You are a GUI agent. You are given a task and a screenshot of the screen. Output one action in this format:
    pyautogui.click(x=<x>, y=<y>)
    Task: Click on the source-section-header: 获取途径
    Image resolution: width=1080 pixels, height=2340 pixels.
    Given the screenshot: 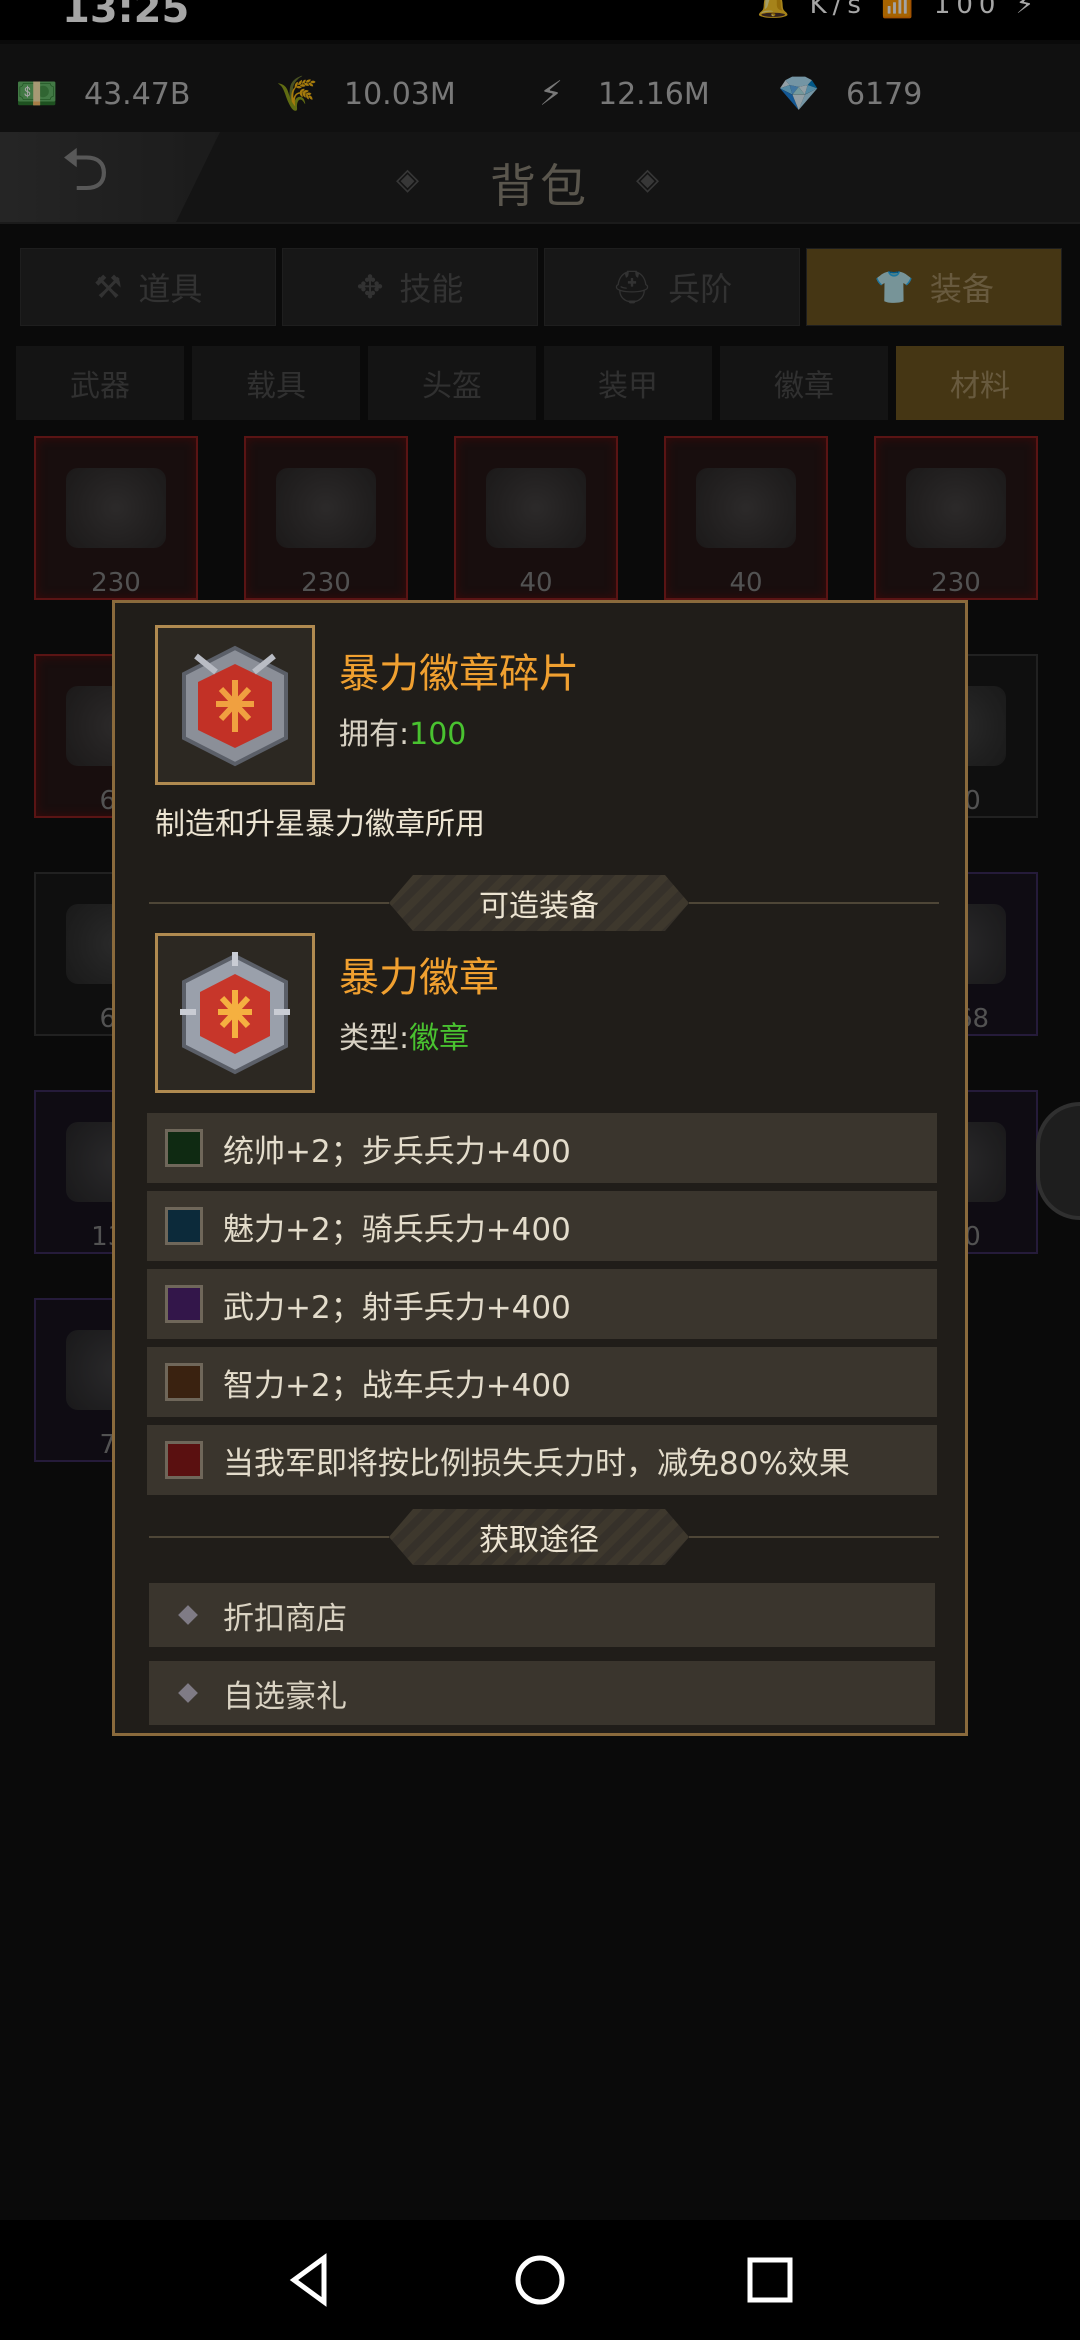 What is the action you would take?
    pyautogui.click(x=544, y=1537)
    